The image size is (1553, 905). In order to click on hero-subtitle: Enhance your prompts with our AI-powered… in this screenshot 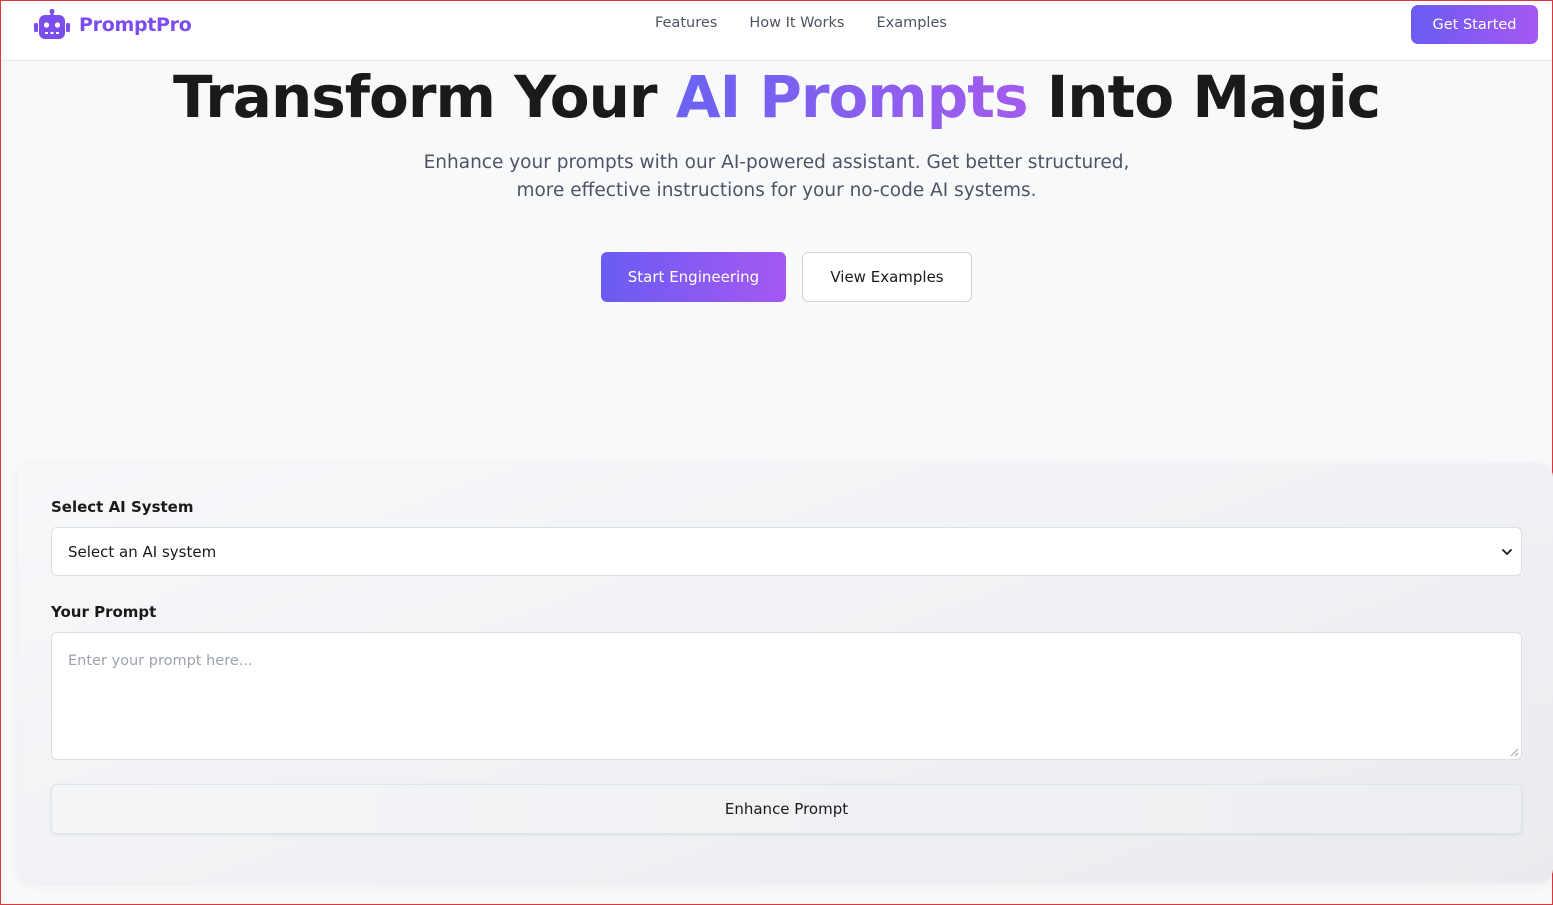, I will do `click(776, 177)`.